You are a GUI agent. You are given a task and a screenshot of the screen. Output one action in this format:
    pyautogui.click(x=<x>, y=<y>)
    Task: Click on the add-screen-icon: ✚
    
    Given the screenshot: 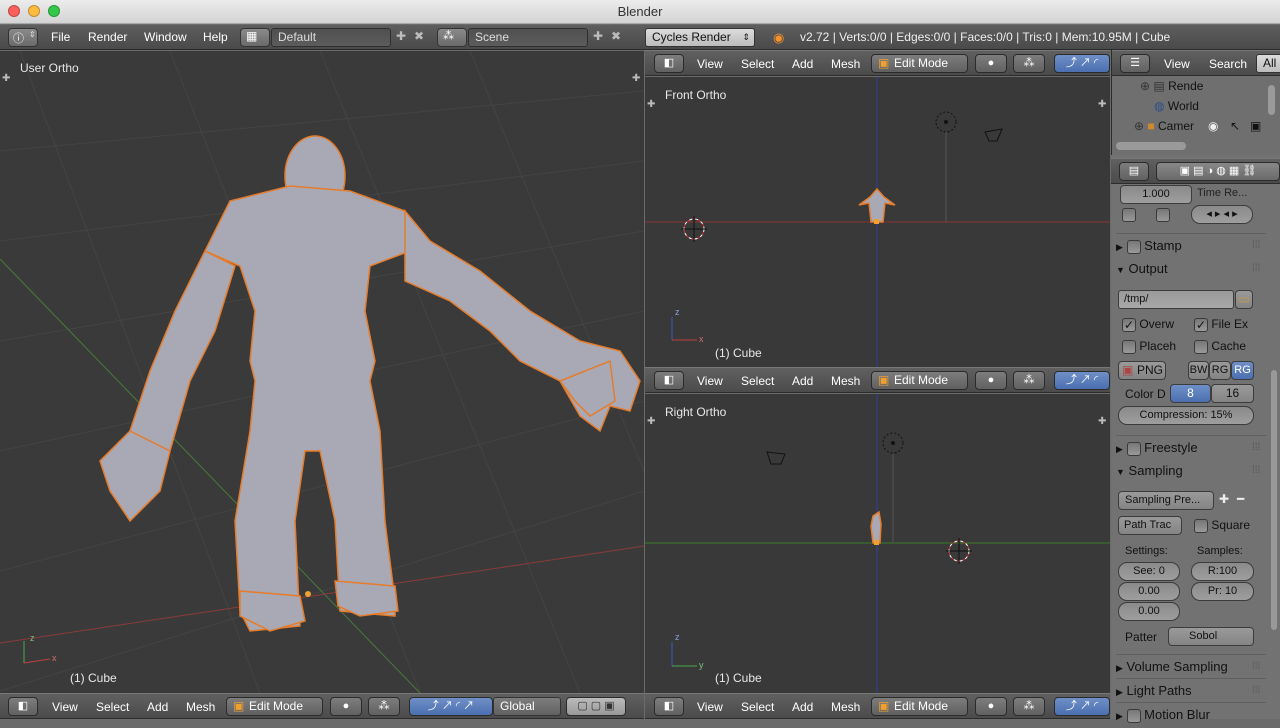 What is the action you would take?
    pyautogui.click(x=401, y=36)
    